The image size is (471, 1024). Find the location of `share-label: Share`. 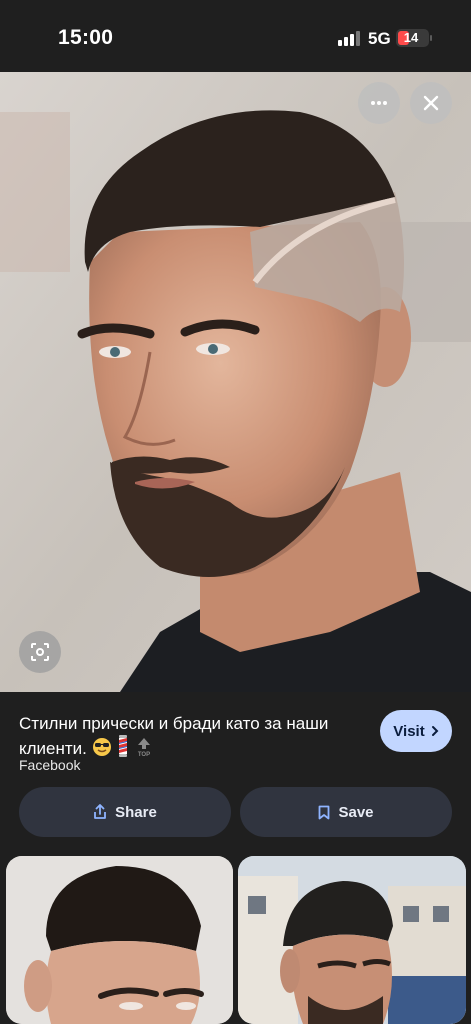

share-label: Share is located at coordinates (136, 812).